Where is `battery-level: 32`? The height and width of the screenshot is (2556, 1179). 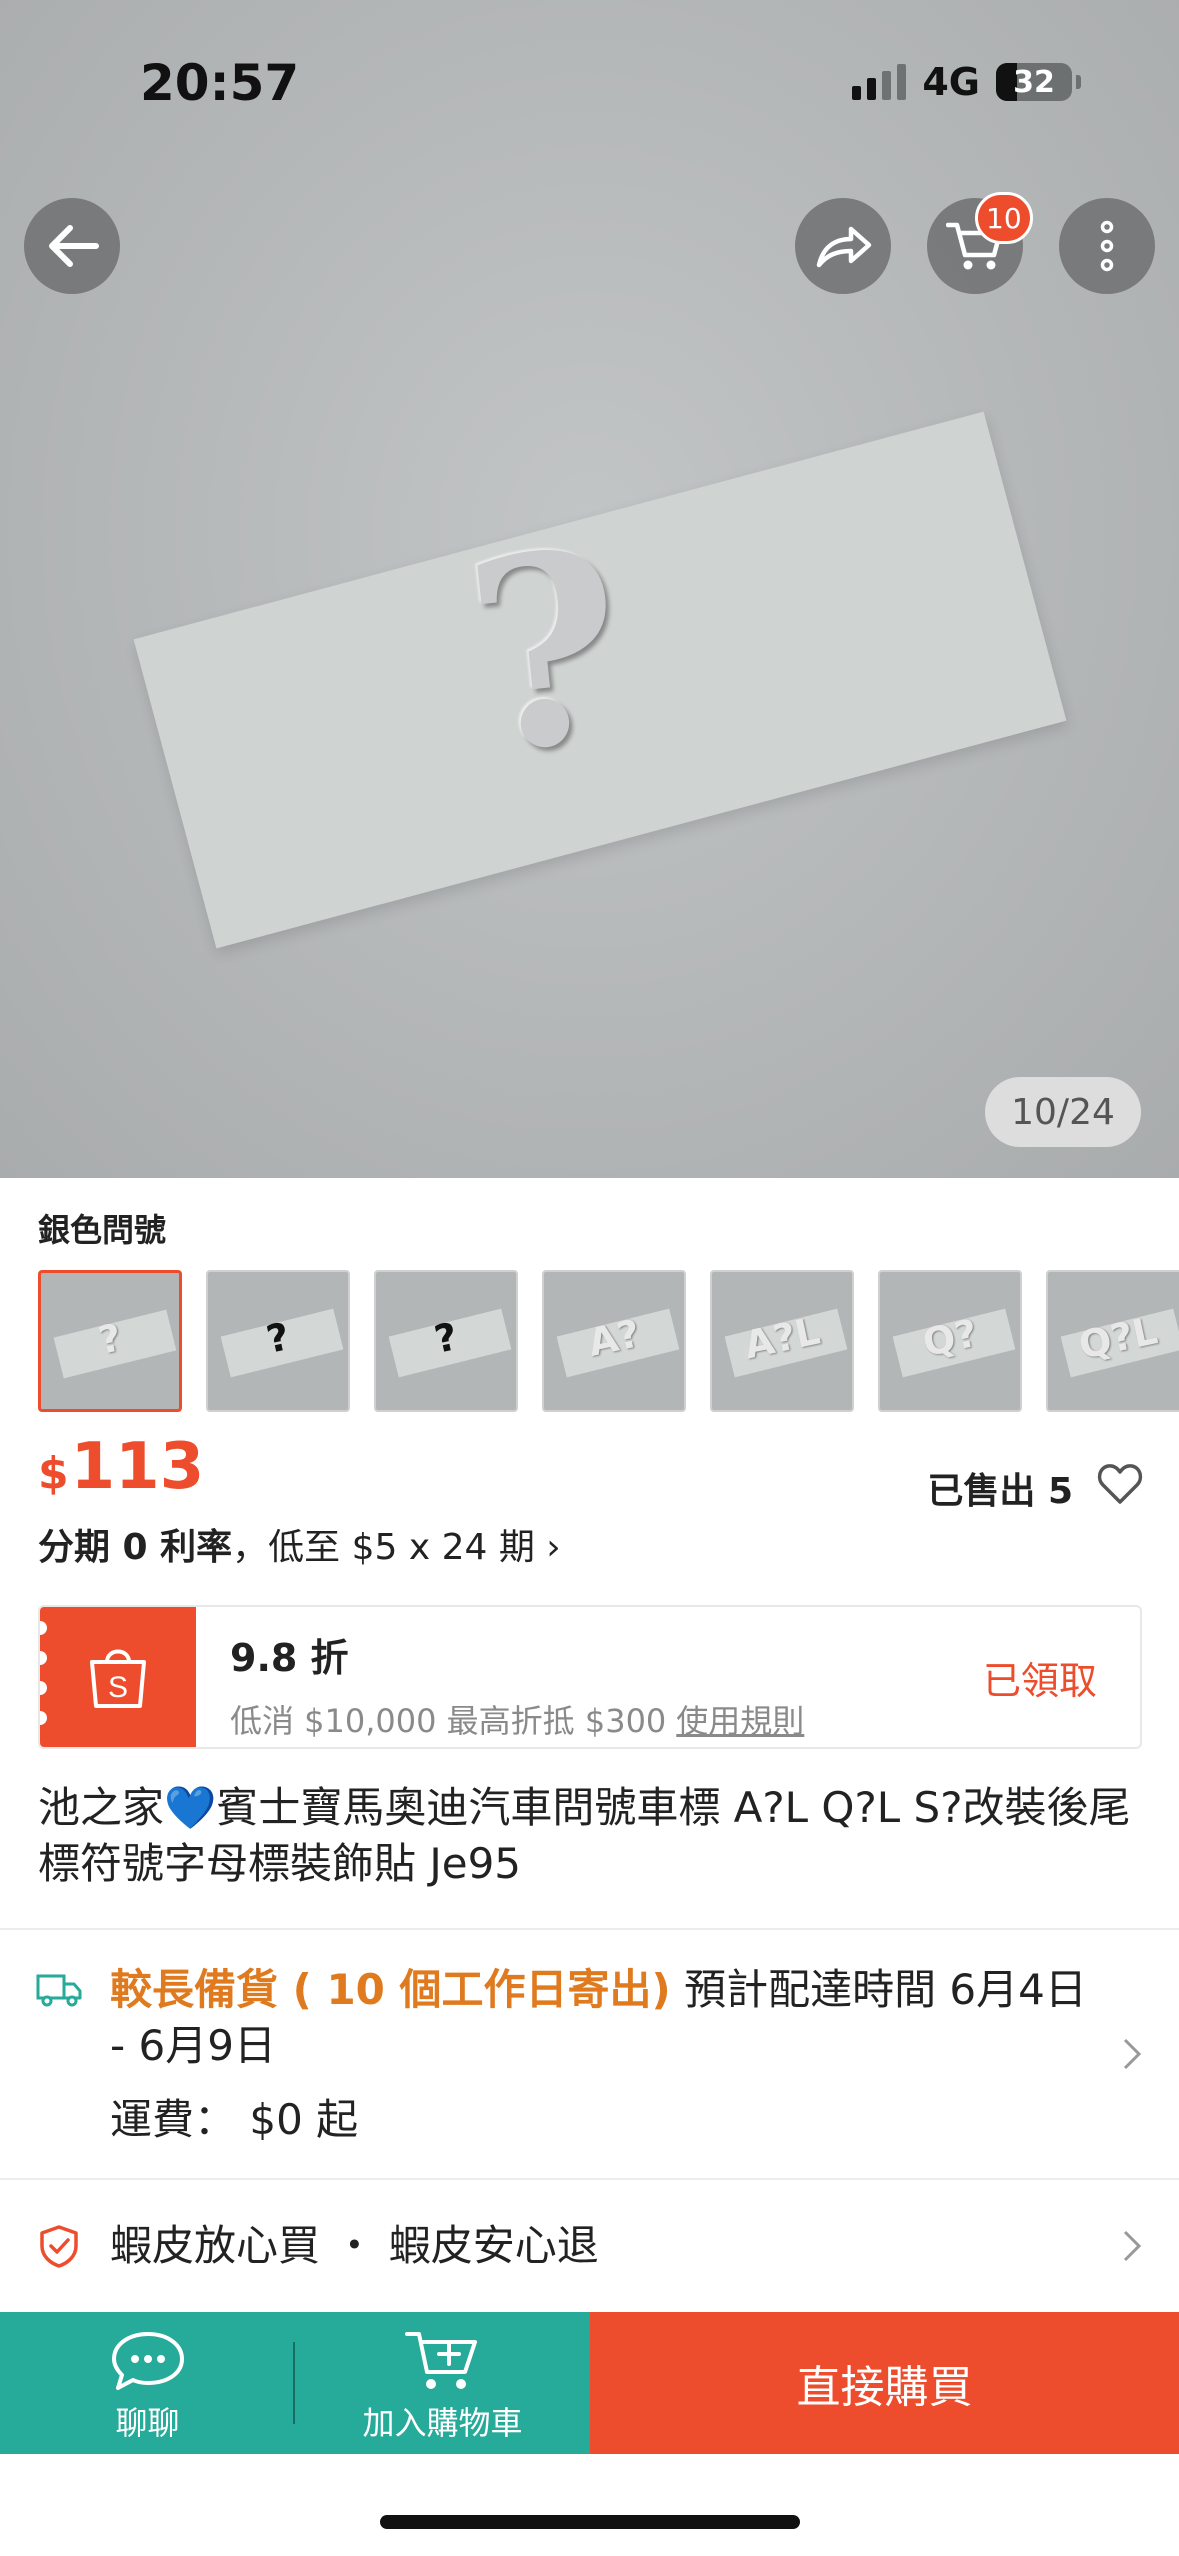 battery-level: 32 is located at coordinates (1034, 82).